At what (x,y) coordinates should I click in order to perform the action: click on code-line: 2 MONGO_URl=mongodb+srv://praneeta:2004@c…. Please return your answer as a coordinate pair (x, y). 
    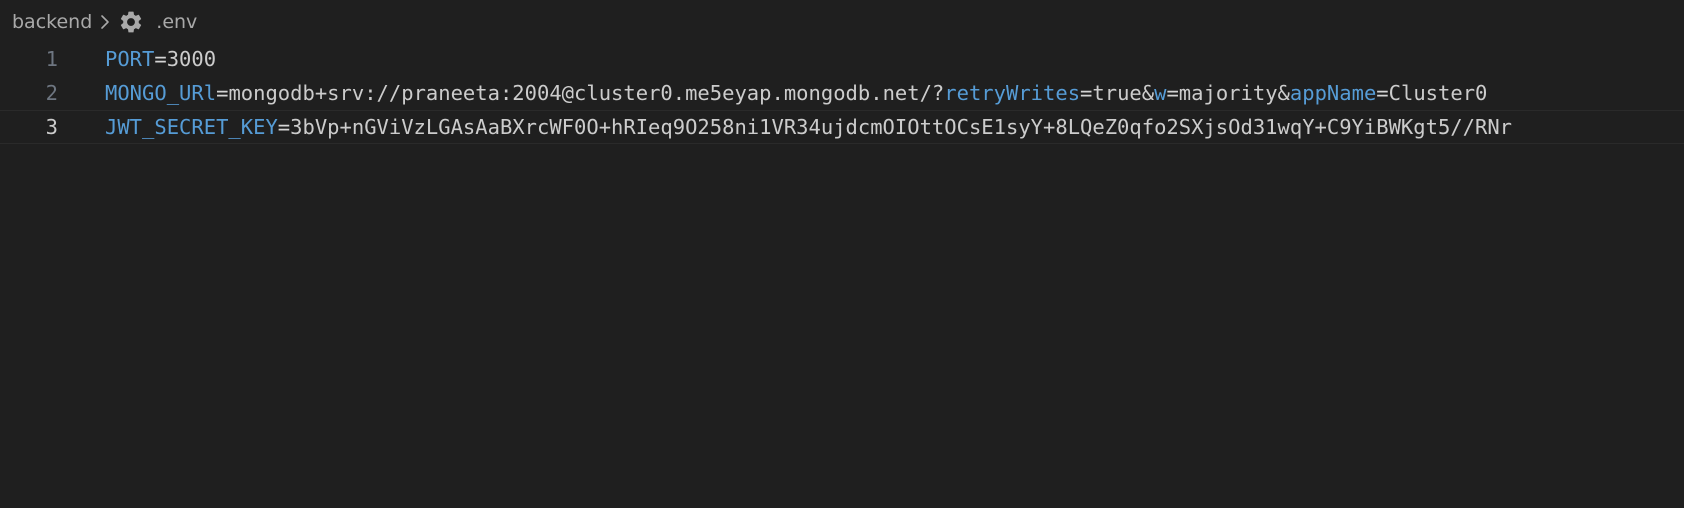
    Looking at the image, I should click on (842, 93).